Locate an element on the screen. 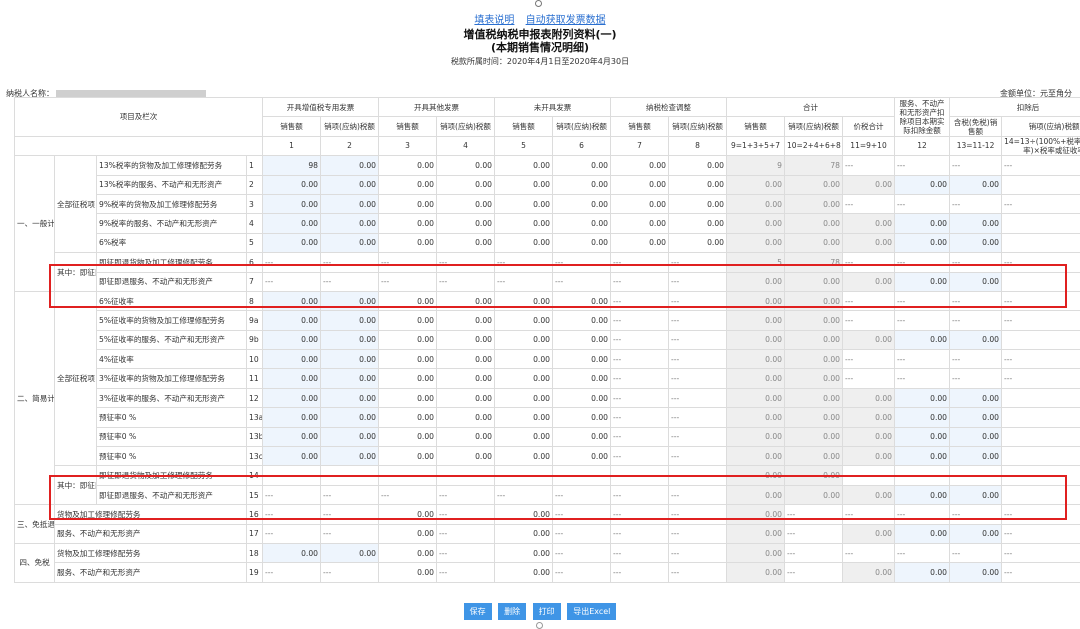 The width and height of the screenshot is (1080, 629). save-button: 保存 is located at coordinates (478, 611).